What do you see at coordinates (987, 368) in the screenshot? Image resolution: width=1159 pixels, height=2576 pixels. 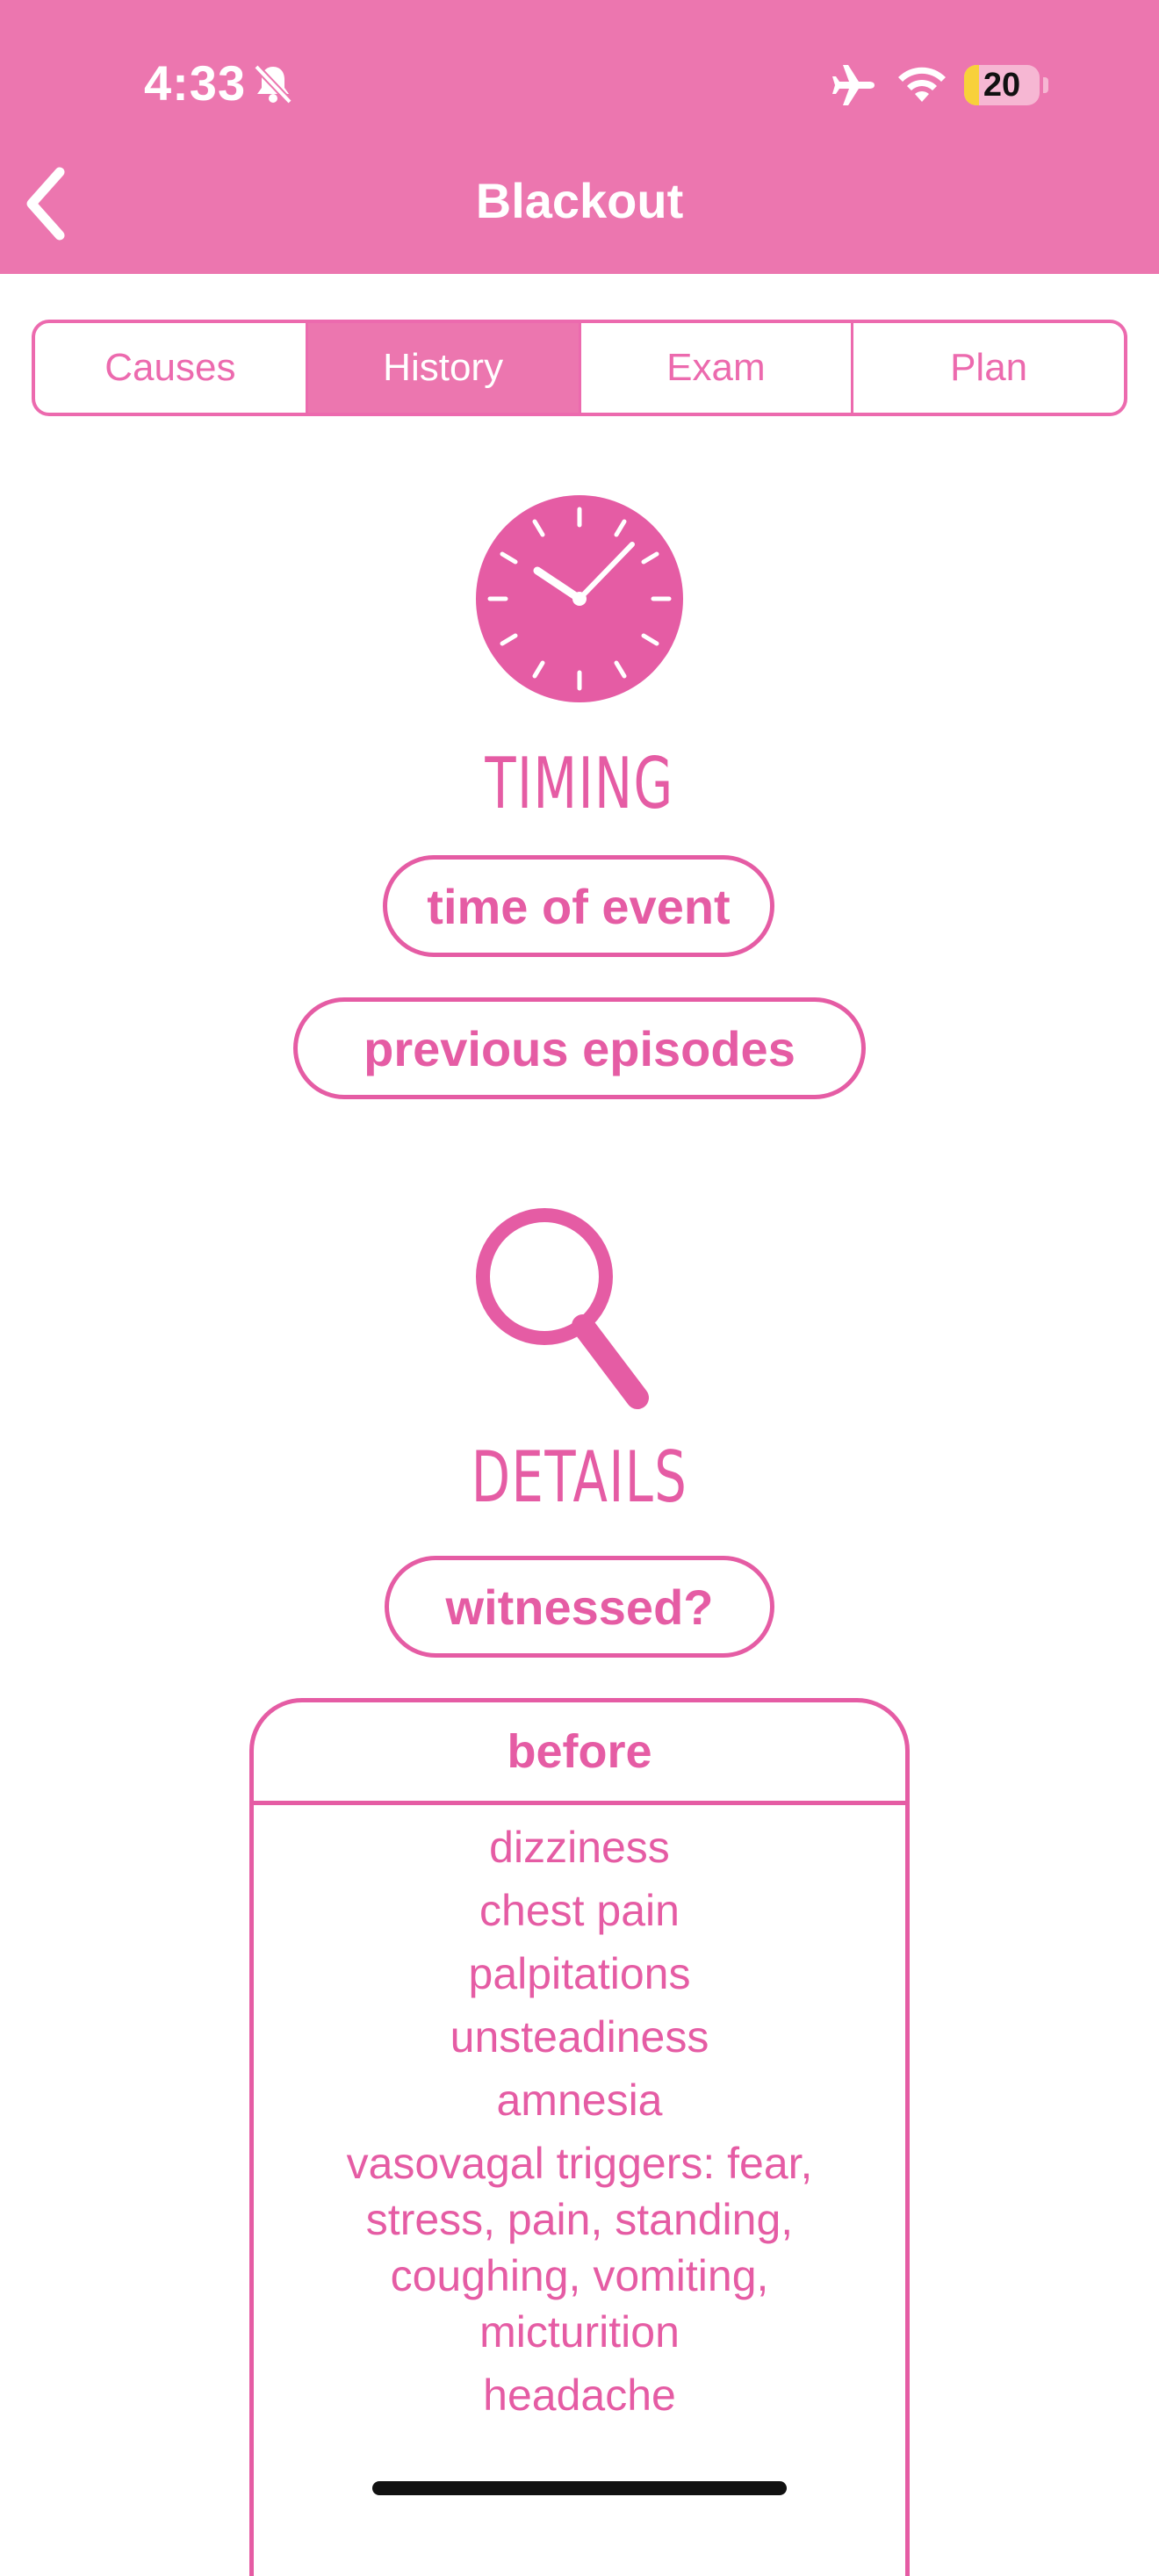 I see `tab-plan: Plan` at bounding box center [987, 368].